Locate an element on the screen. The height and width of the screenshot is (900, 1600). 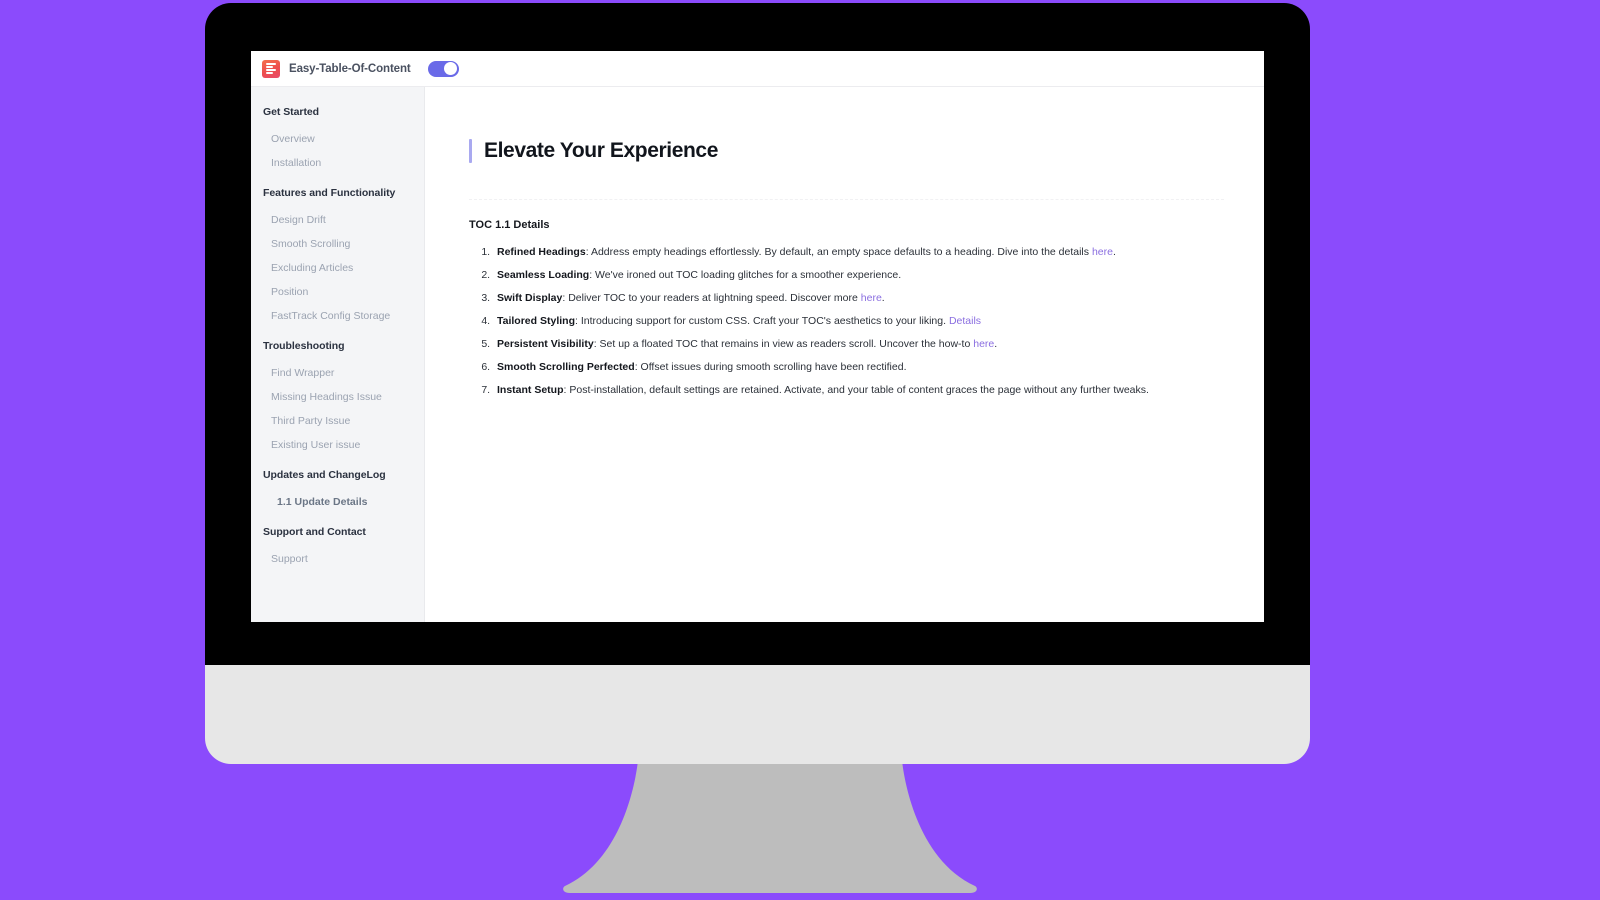
sidebar-item-smooth-scrolling: Smooth Scrolling is located at coordinates (337, 244).